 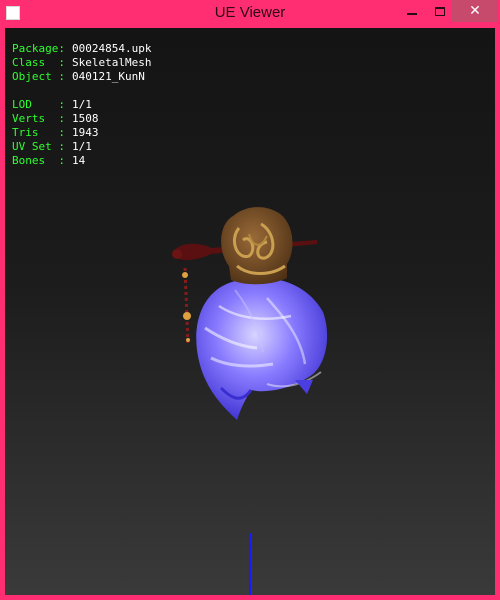 I want to click on lod-value: 1/1, so click(x=81, y=104).